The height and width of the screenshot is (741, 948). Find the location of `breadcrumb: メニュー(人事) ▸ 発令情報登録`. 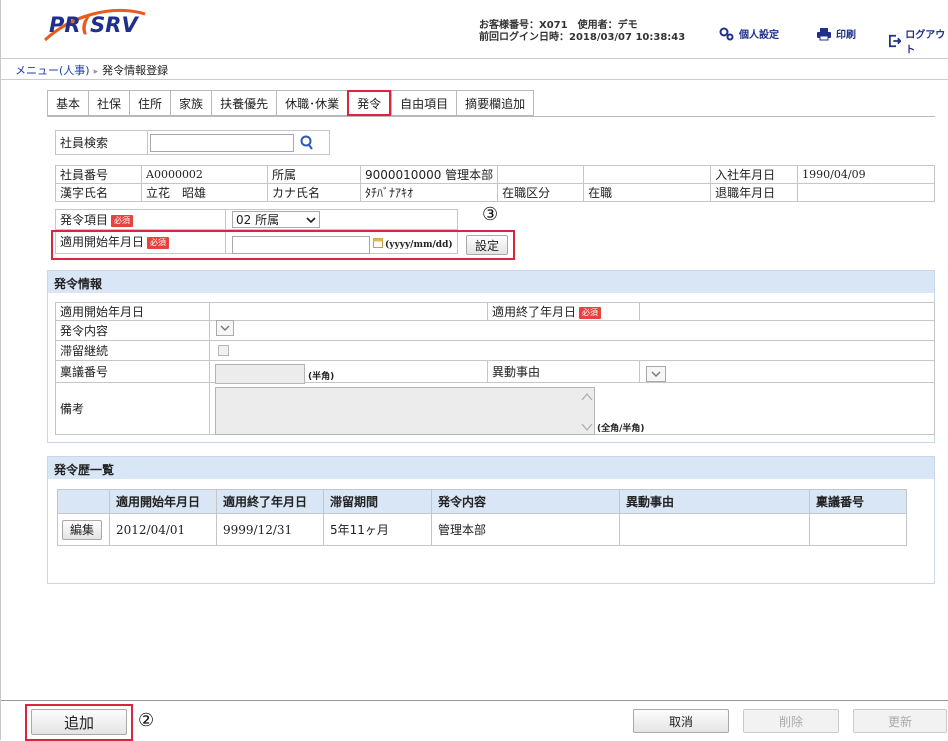

breadcrumb: メニュー(人事) ▸ 発令情報登録 is located at coordinates (91, 70).